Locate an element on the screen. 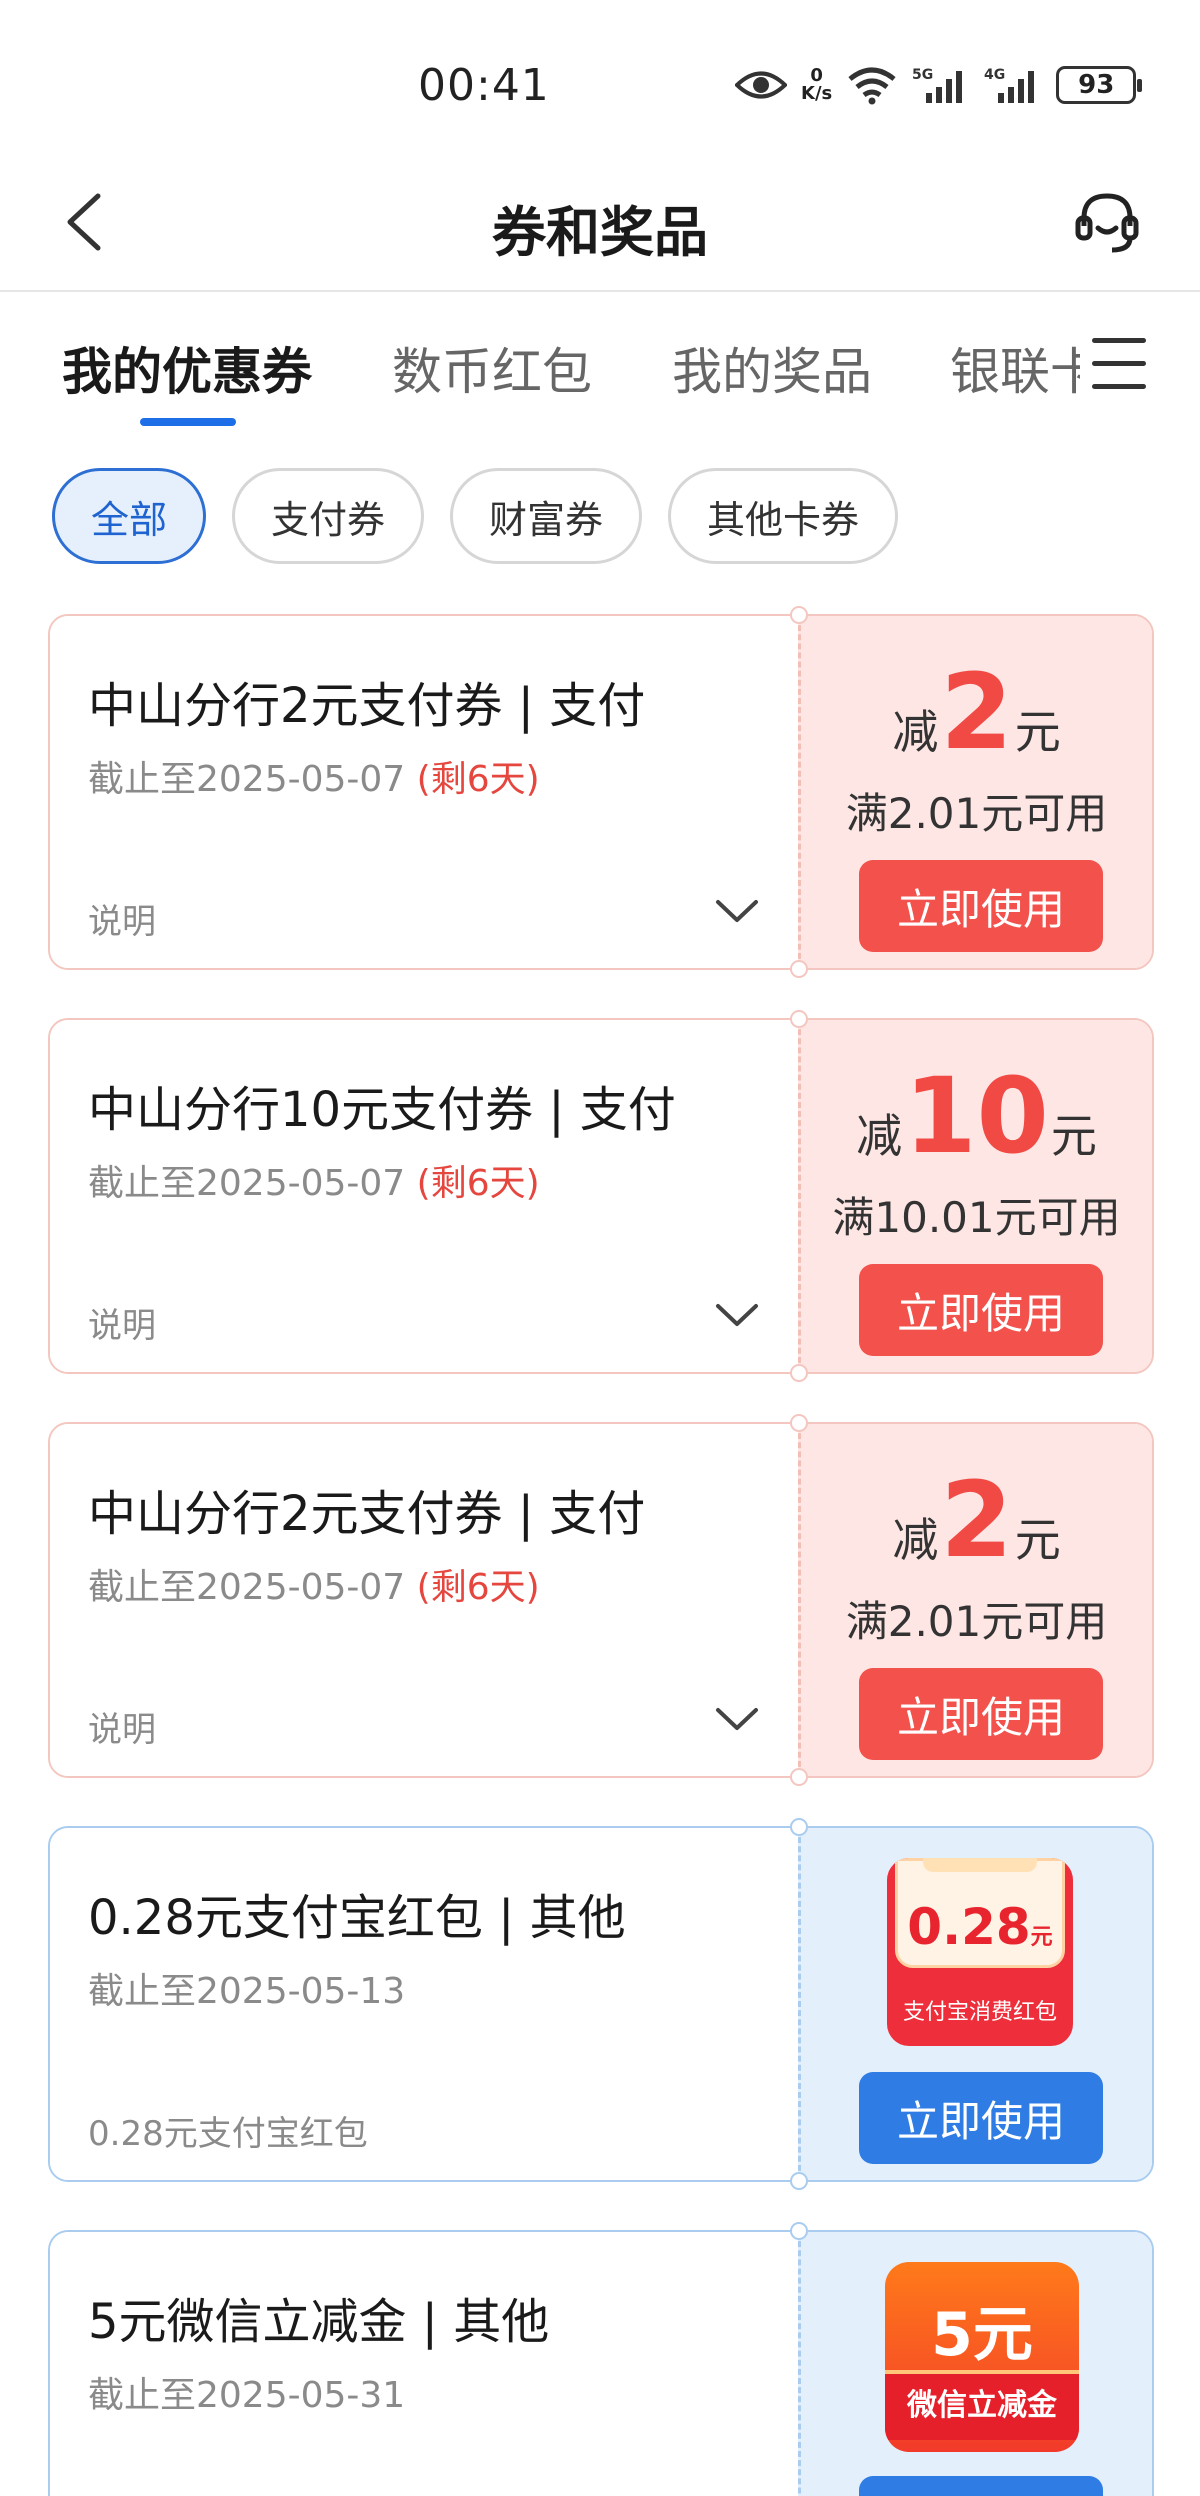 This screenshot has height=2496, width=1200. use-now-button is located at coordinates (981, 2486).